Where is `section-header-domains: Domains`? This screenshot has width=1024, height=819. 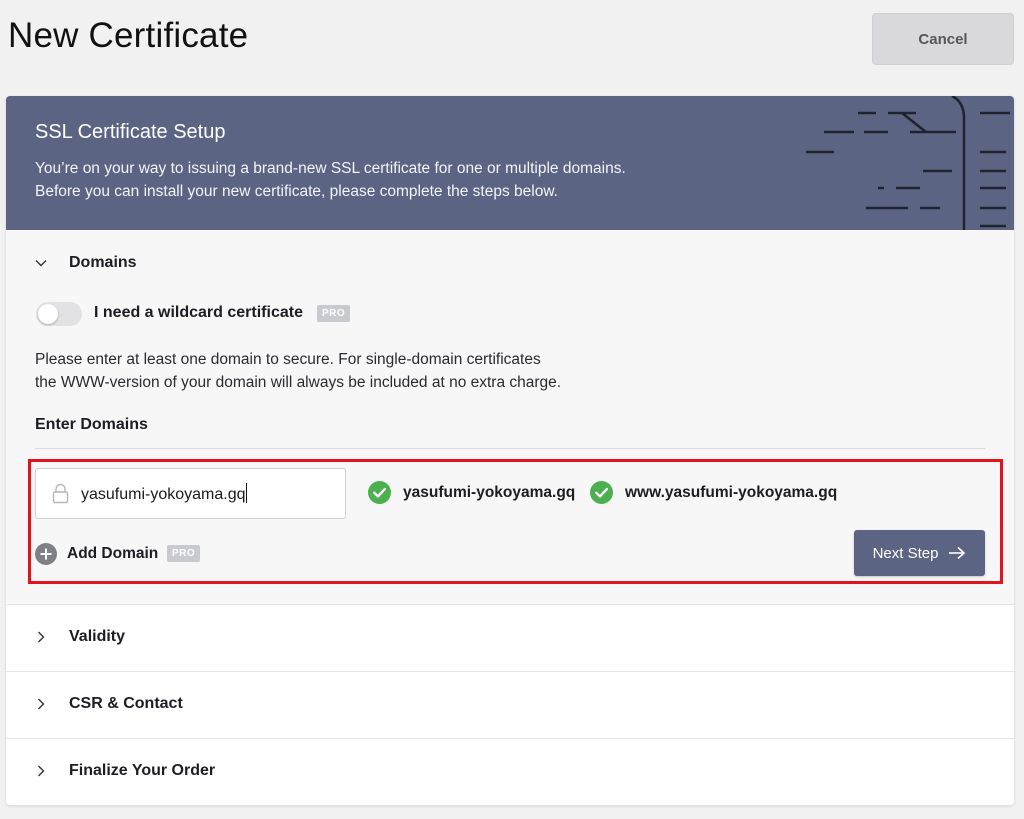 section-header-domains: Domains is located at coordinates (510, 263).